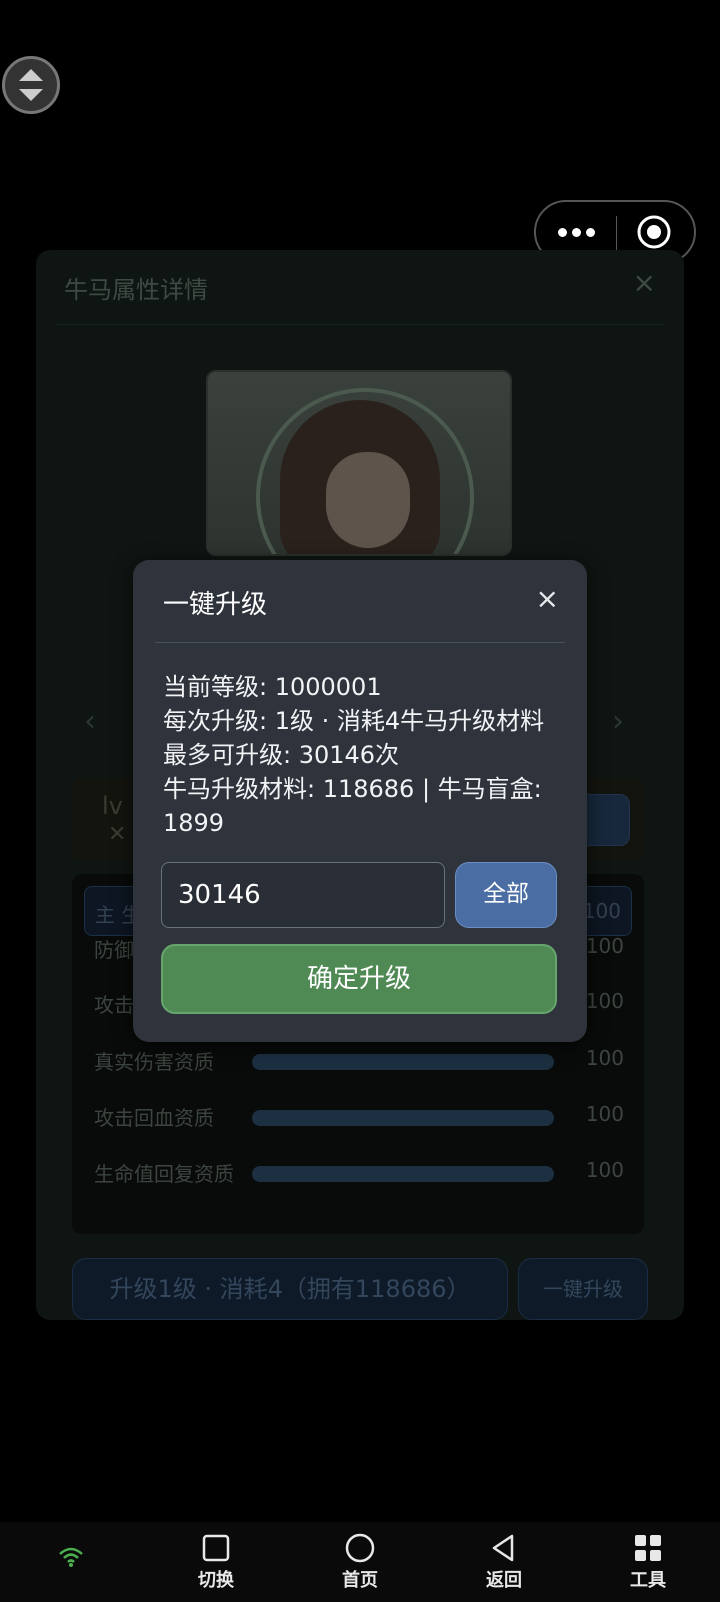 The height and width of the screenshot is (1602, 720). Describe the element at coordinates (154, 1118) in the screenshot. I see `stat-name: 攻击回血资质` at that location.